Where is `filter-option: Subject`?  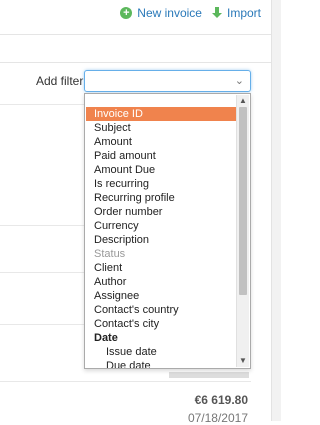
filter-option: Subject is located at coordinates (161, 128).